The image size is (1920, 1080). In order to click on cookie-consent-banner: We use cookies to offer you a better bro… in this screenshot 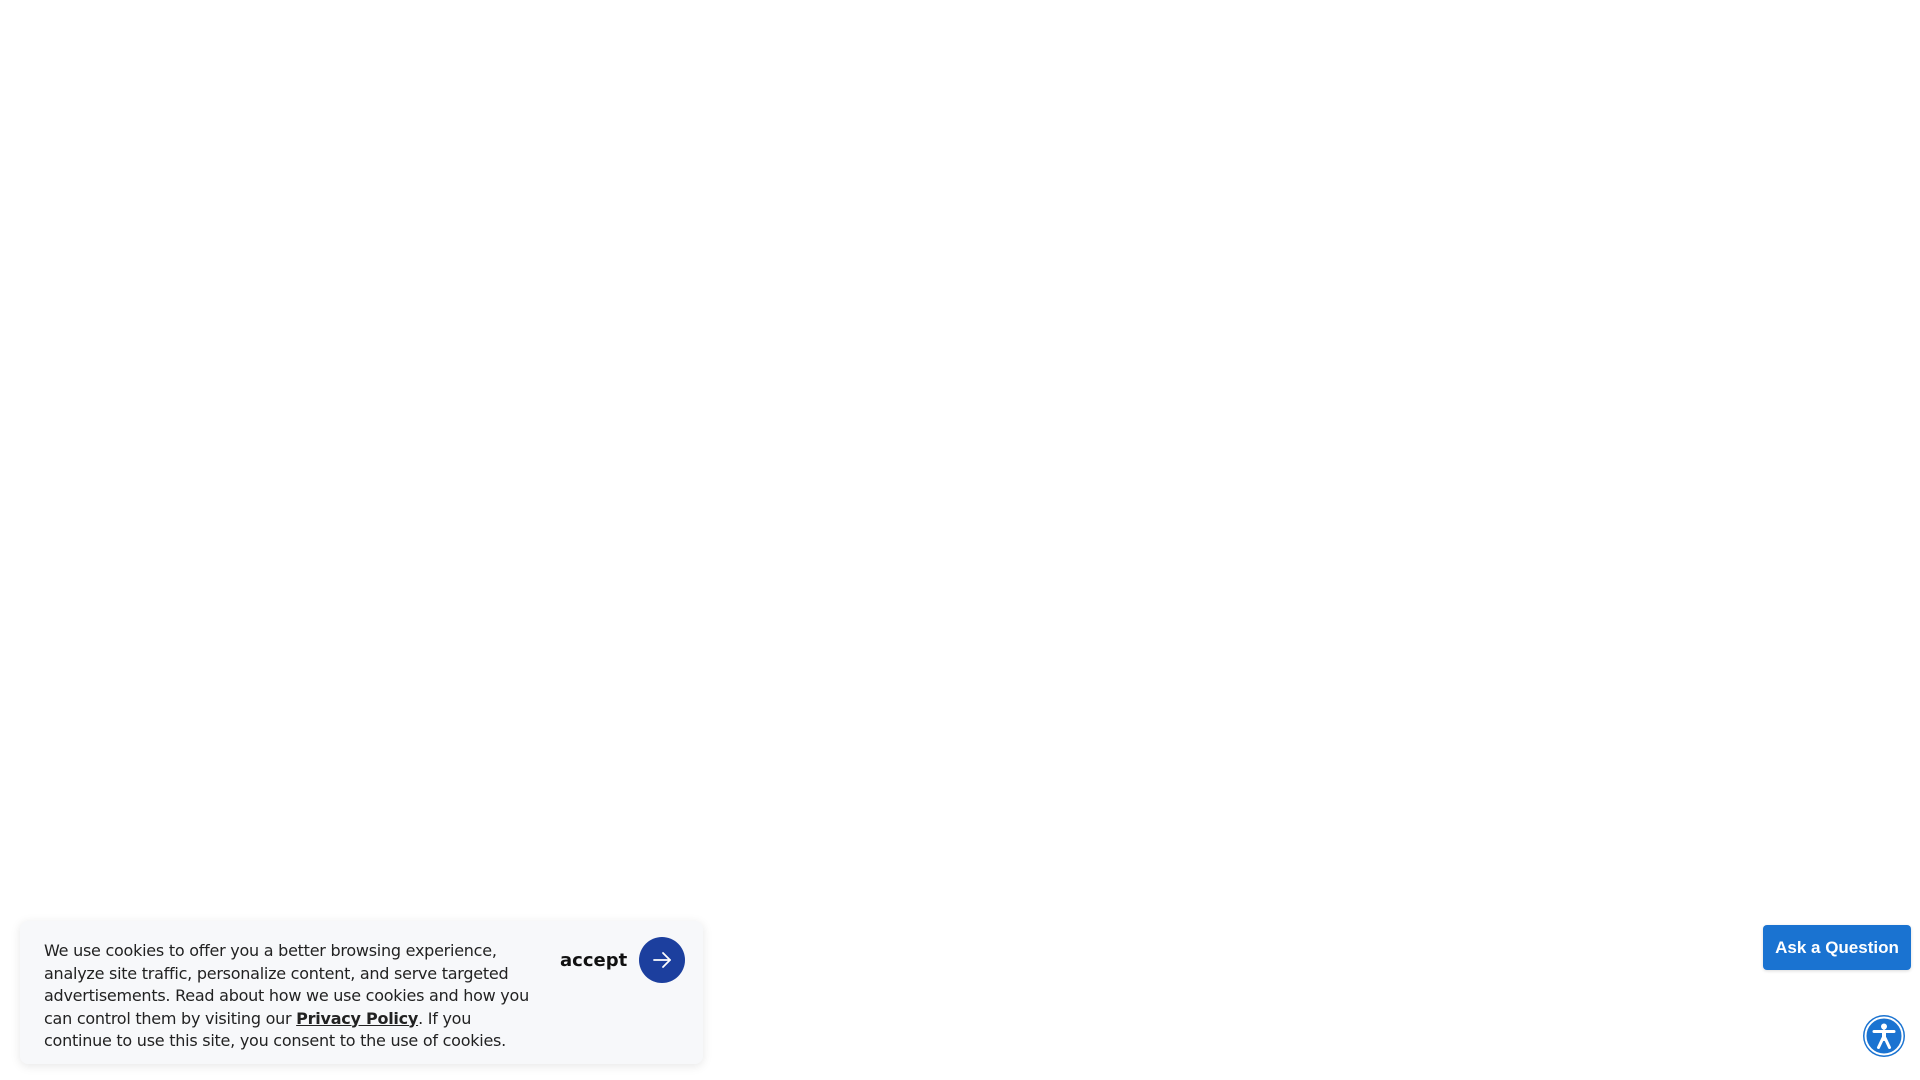, I will do `click(361, 992)`.